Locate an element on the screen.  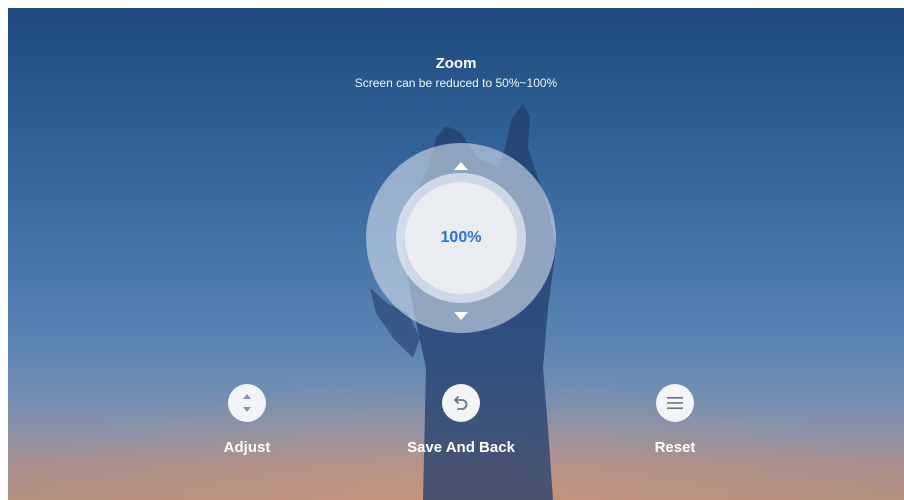
zoom-value-label: 100% is located at coordinates (461, 237).